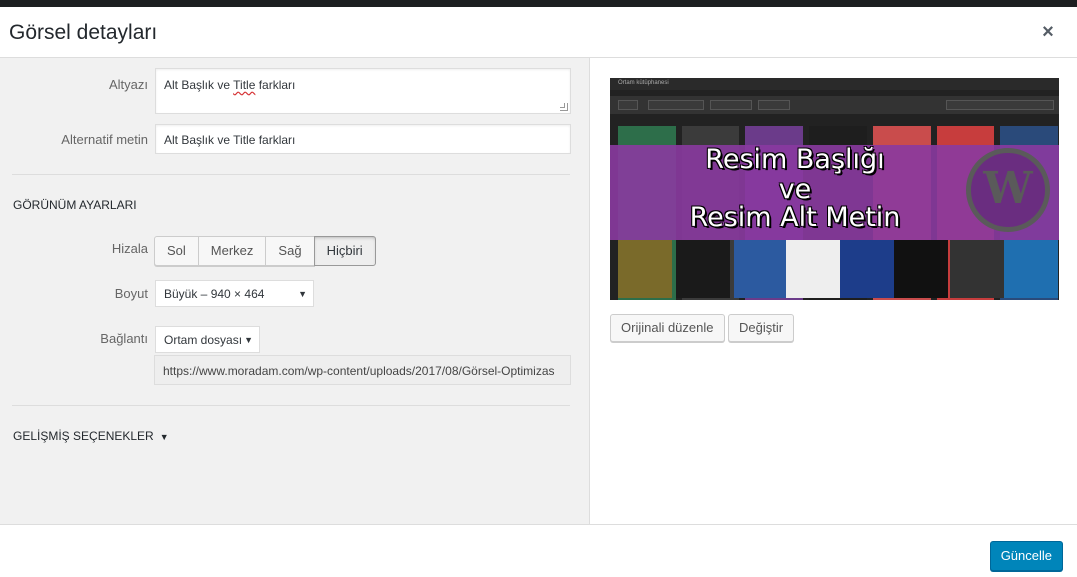  I want to click on wordpress-logo-icon: W, so click(1008, 190).